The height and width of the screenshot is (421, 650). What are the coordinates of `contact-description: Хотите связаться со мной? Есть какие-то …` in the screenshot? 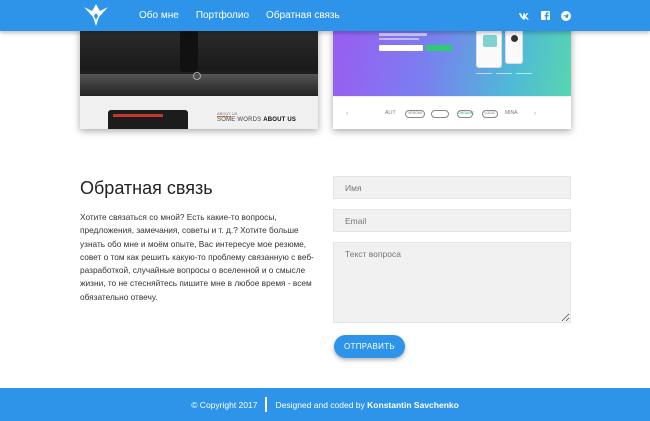 It's located at (197, 257).